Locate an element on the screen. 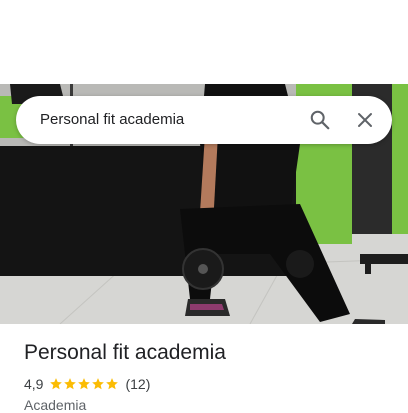  rating-stars is located at coordinates (84, 384).